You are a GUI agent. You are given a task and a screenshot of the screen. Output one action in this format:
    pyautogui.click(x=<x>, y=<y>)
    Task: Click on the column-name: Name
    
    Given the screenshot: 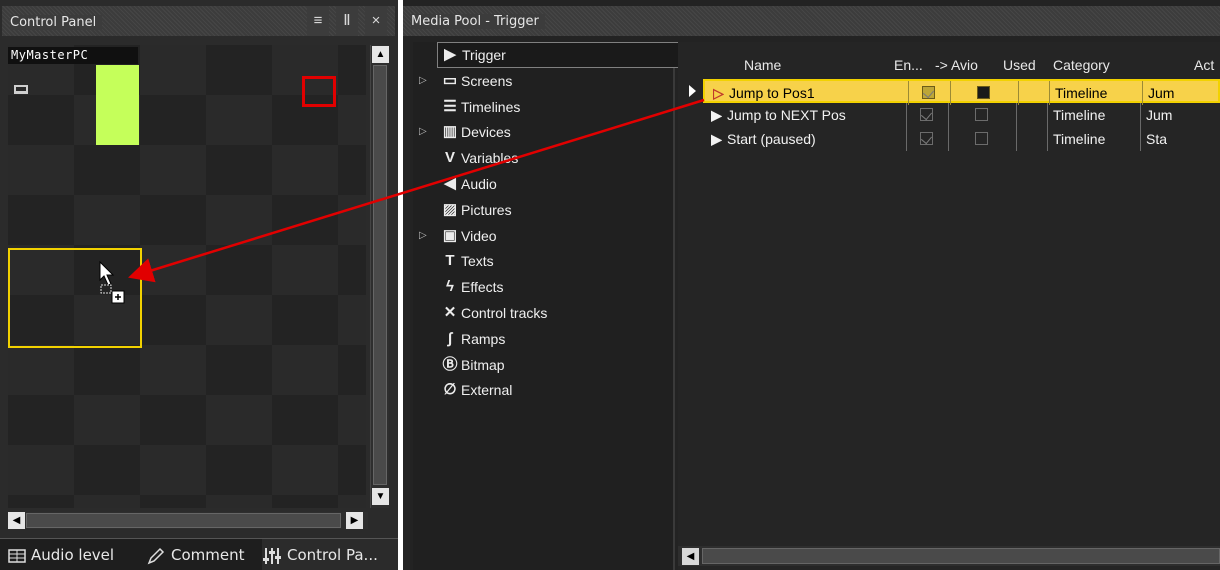 What is the action you would take?
    pyautogui.click(x=762, y=65)
    